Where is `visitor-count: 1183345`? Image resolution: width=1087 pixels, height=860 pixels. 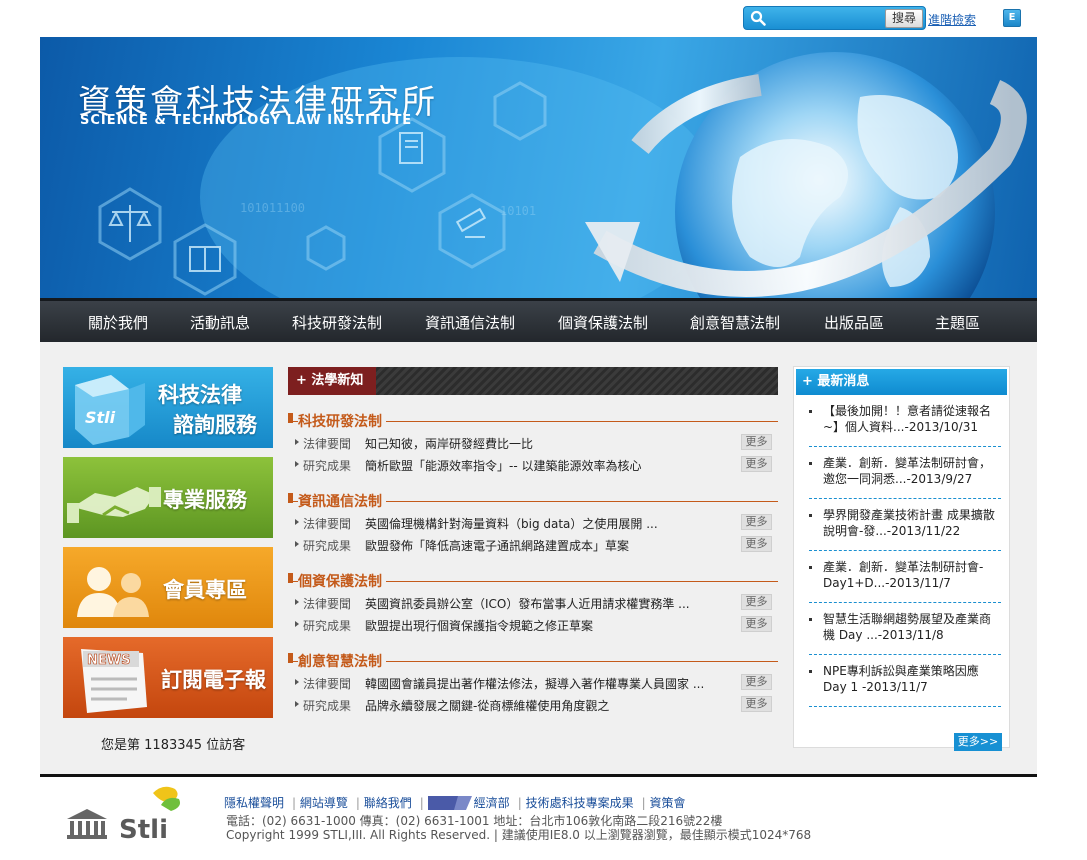
visitor-count: 1183345 is located at coordinates (173, 745).